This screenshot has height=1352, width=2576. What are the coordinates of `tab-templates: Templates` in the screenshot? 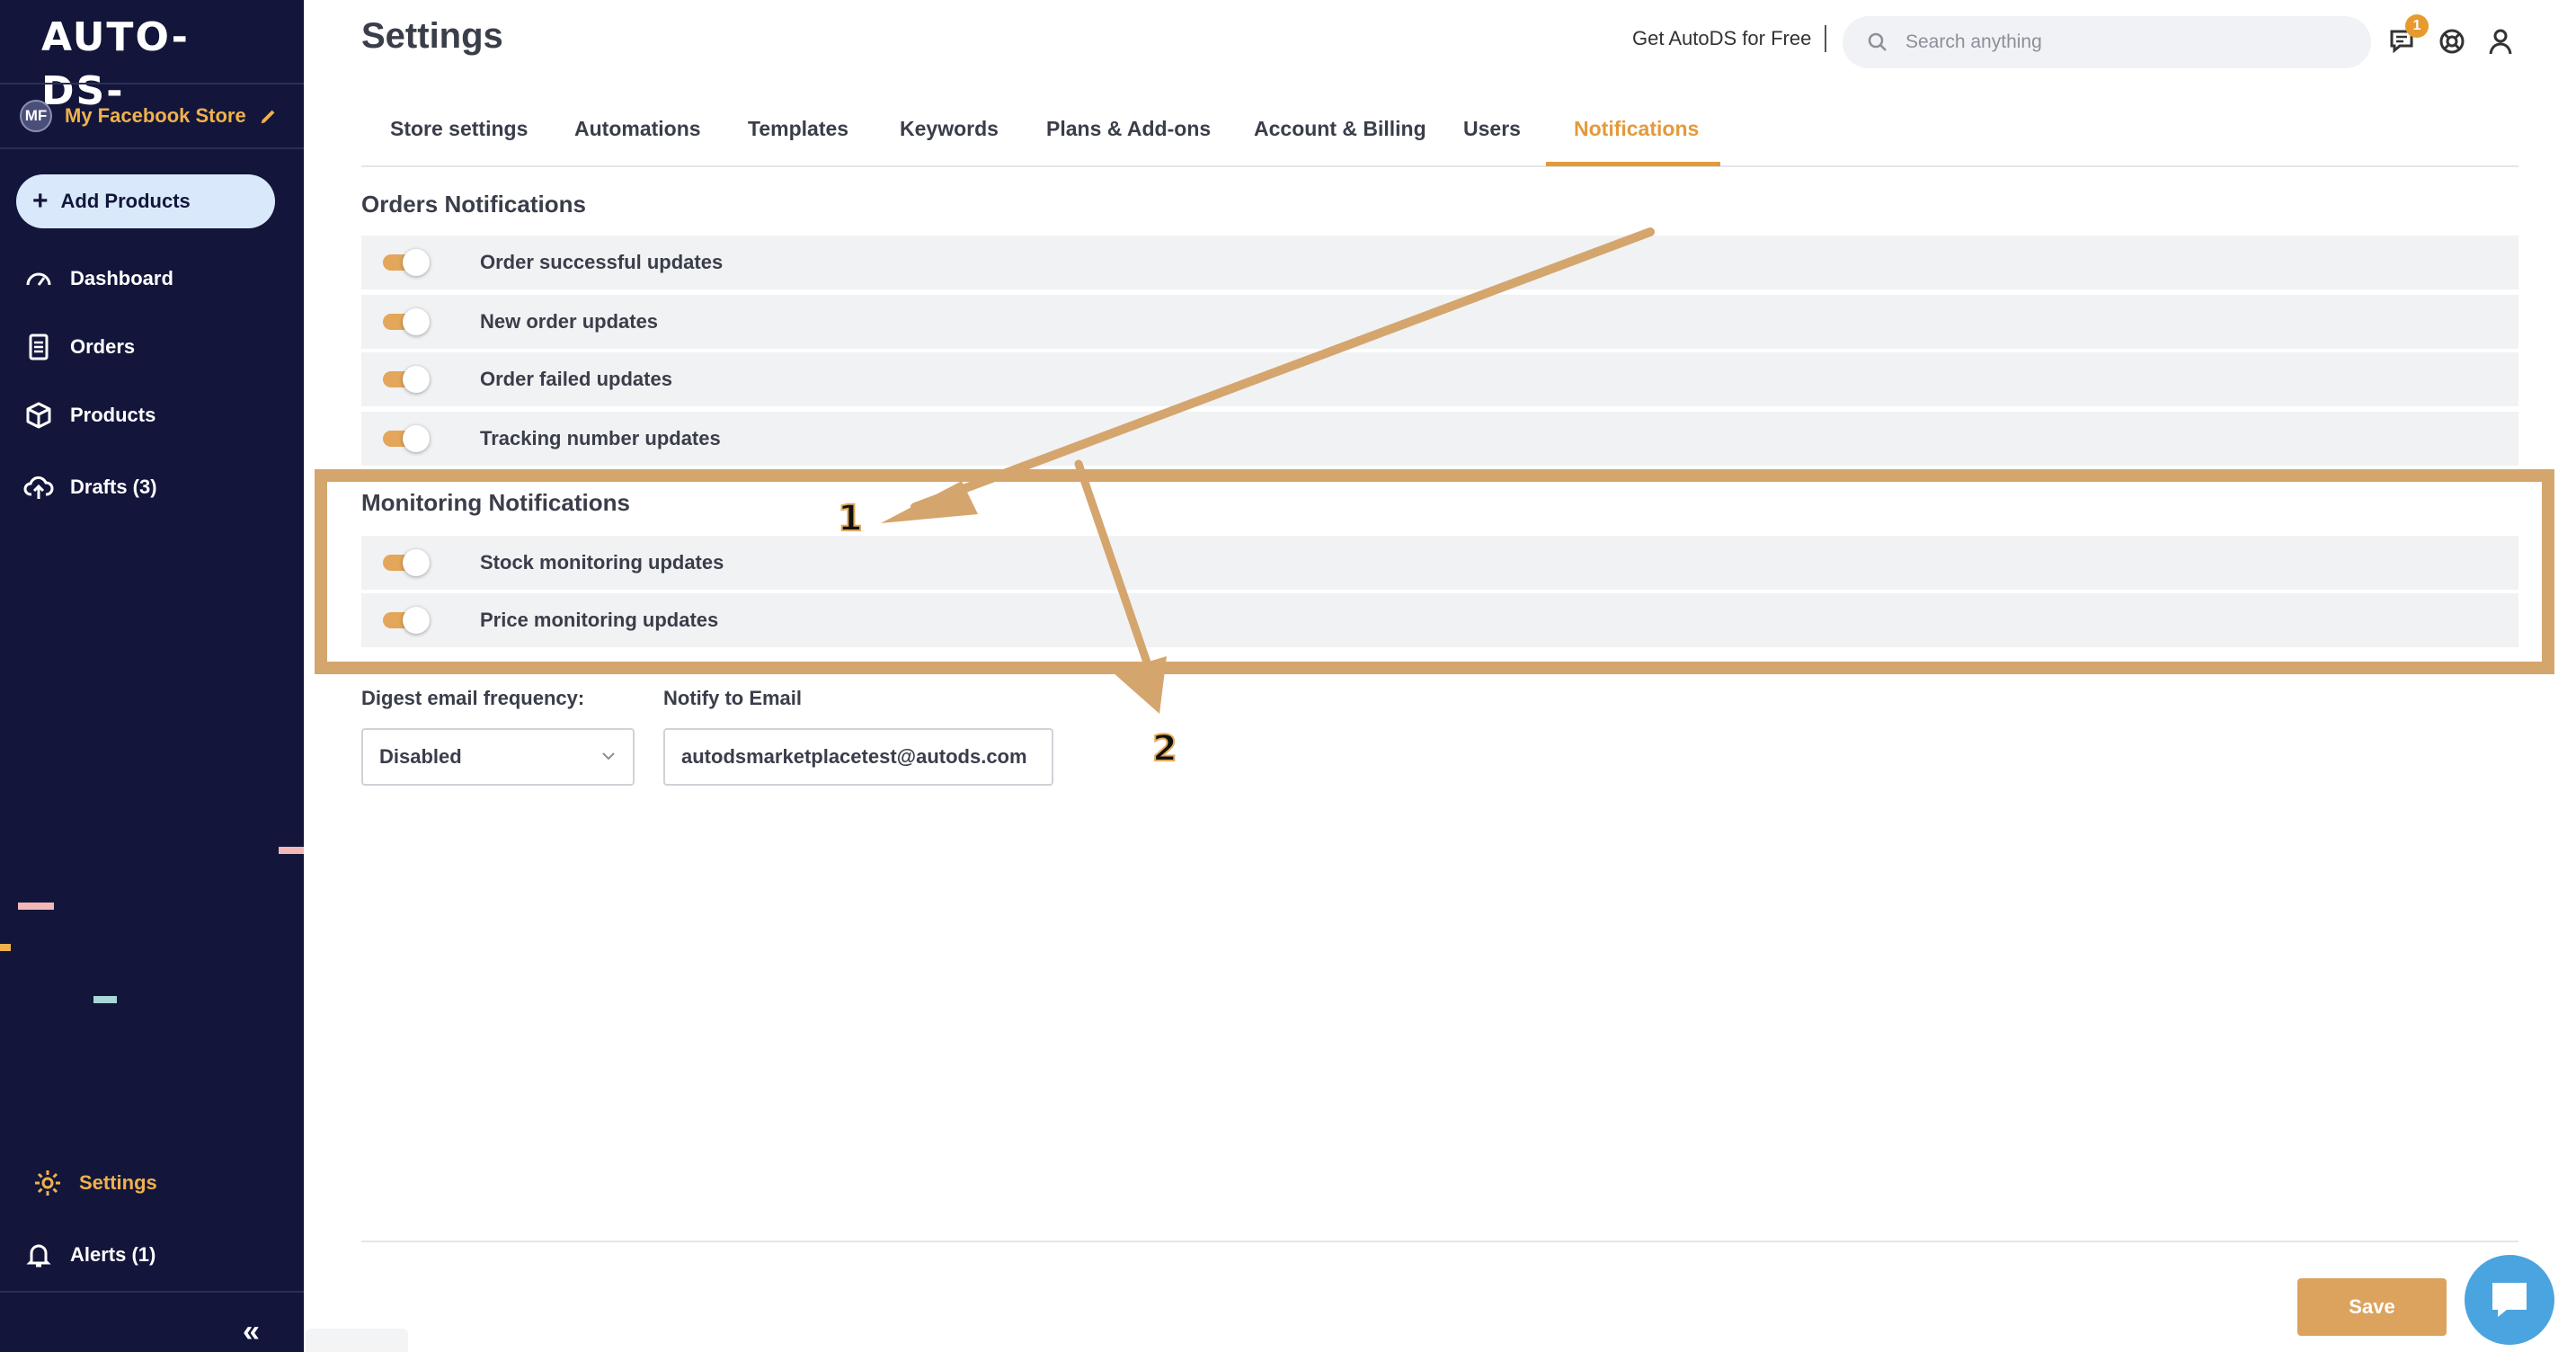 It's located at (798, 129).